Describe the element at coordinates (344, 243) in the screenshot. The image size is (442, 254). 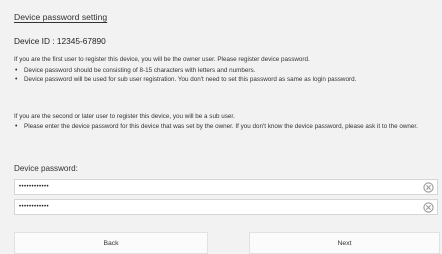
I see `next-button: Next` at that location.